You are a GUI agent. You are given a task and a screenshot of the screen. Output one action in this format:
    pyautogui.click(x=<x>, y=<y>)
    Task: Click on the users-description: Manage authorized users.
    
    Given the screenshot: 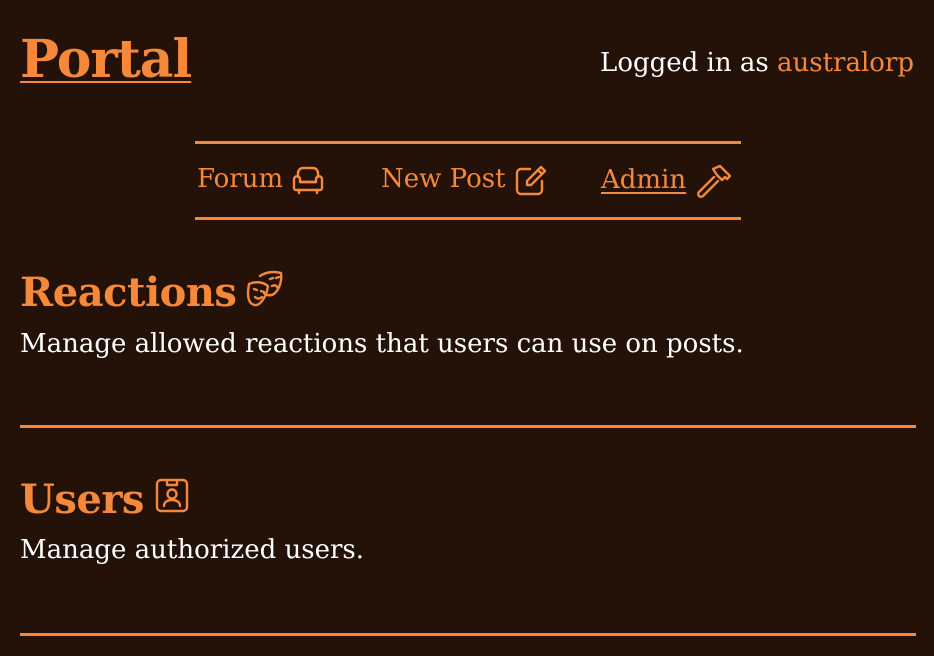 What is the action you would take?
    pyautogui.click(x=192, y=550)
    